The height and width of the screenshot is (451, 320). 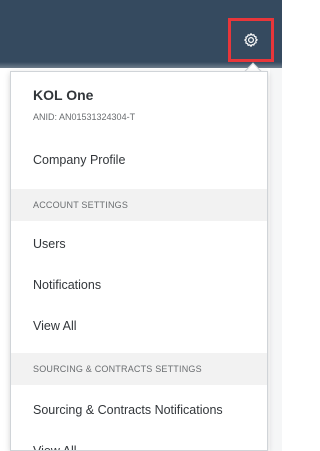 What do you see at coordinates (139, 160) in the screenshot?
I see `menu-item-company-profile: Company Profile` at bounding box center [139, 160].